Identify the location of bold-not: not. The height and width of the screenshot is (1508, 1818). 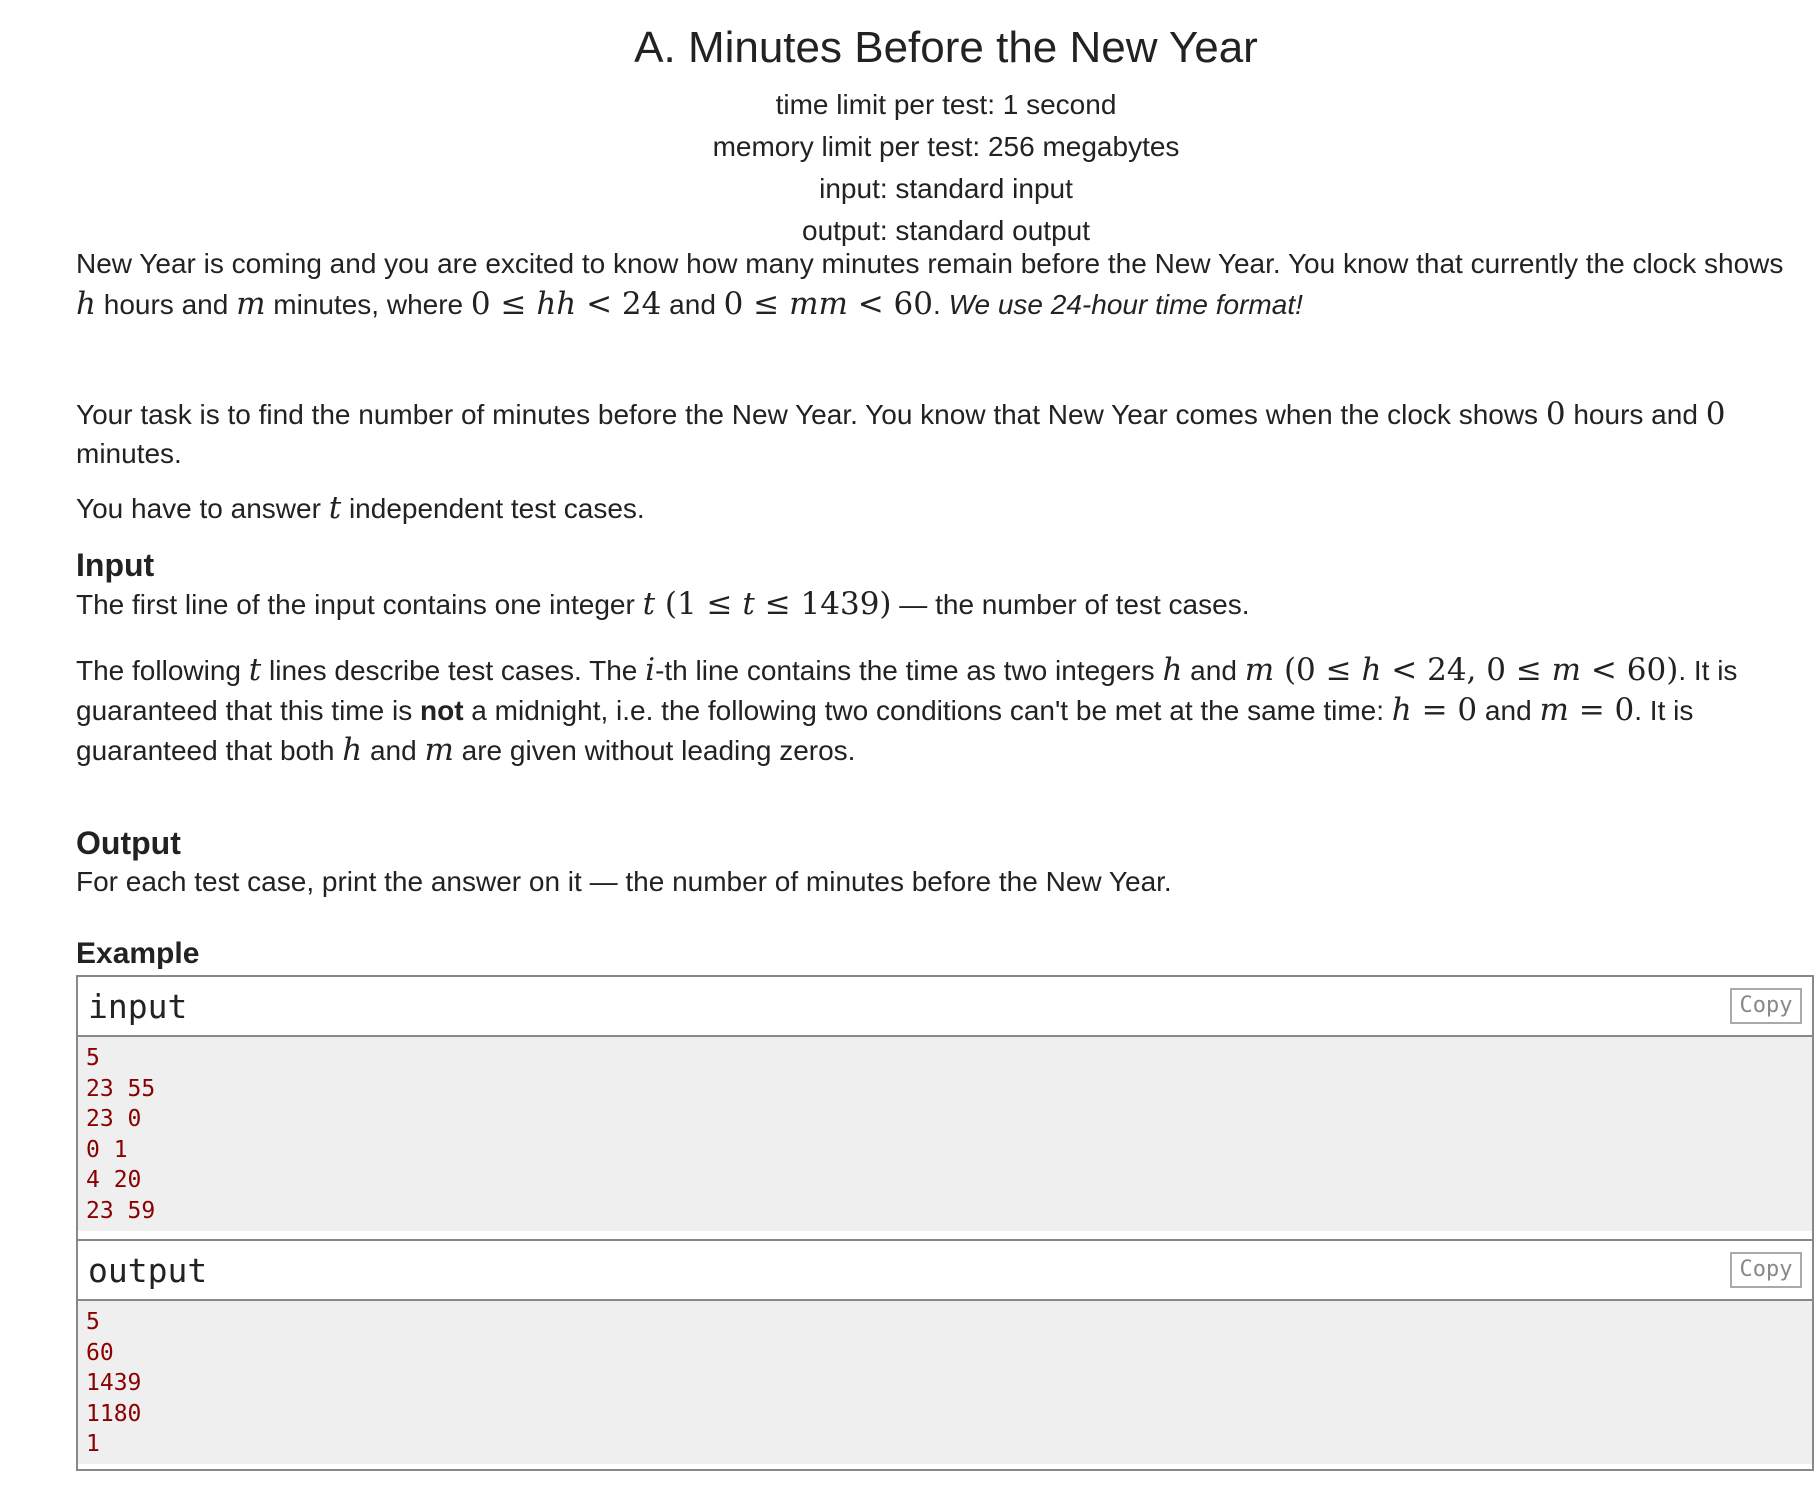
(441, 710).